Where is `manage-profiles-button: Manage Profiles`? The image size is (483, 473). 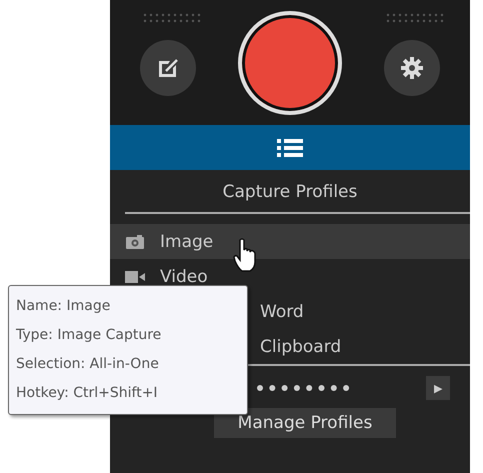
manage-profiles-button: Manage Profiles is located at coordinates (305, 423).